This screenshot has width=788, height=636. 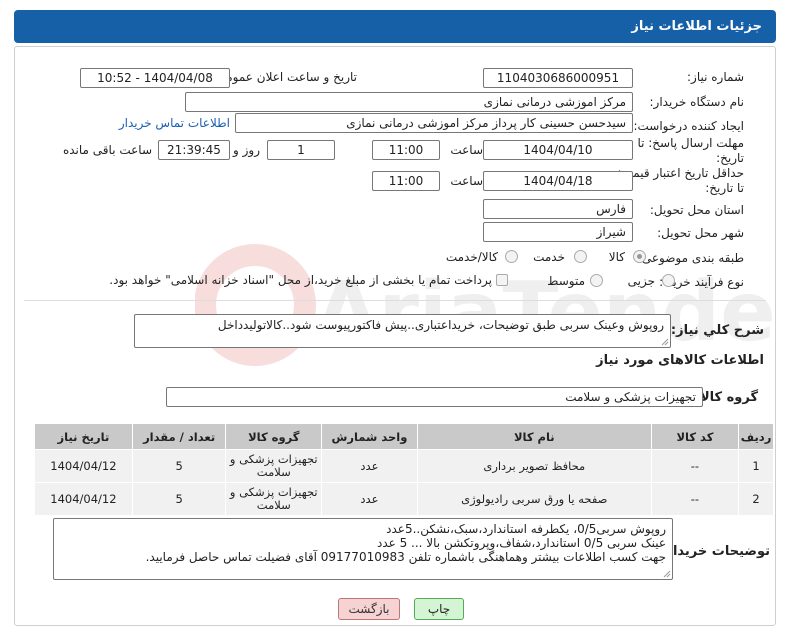 I want to click on col-name: نام کالا, so click(x=534, y=436).